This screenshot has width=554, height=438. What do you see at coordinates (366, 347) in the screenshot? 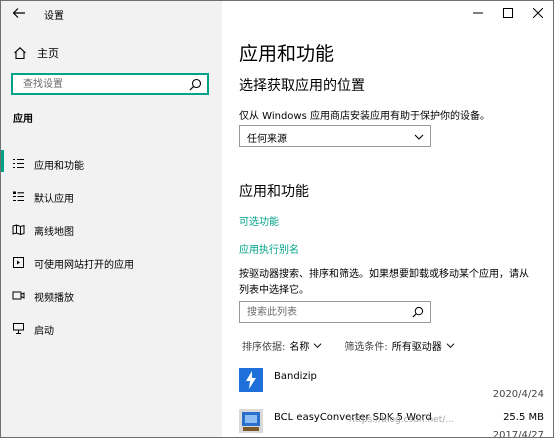
I see `filter-label: 筛选条件:` at bounding box center [366, 347].